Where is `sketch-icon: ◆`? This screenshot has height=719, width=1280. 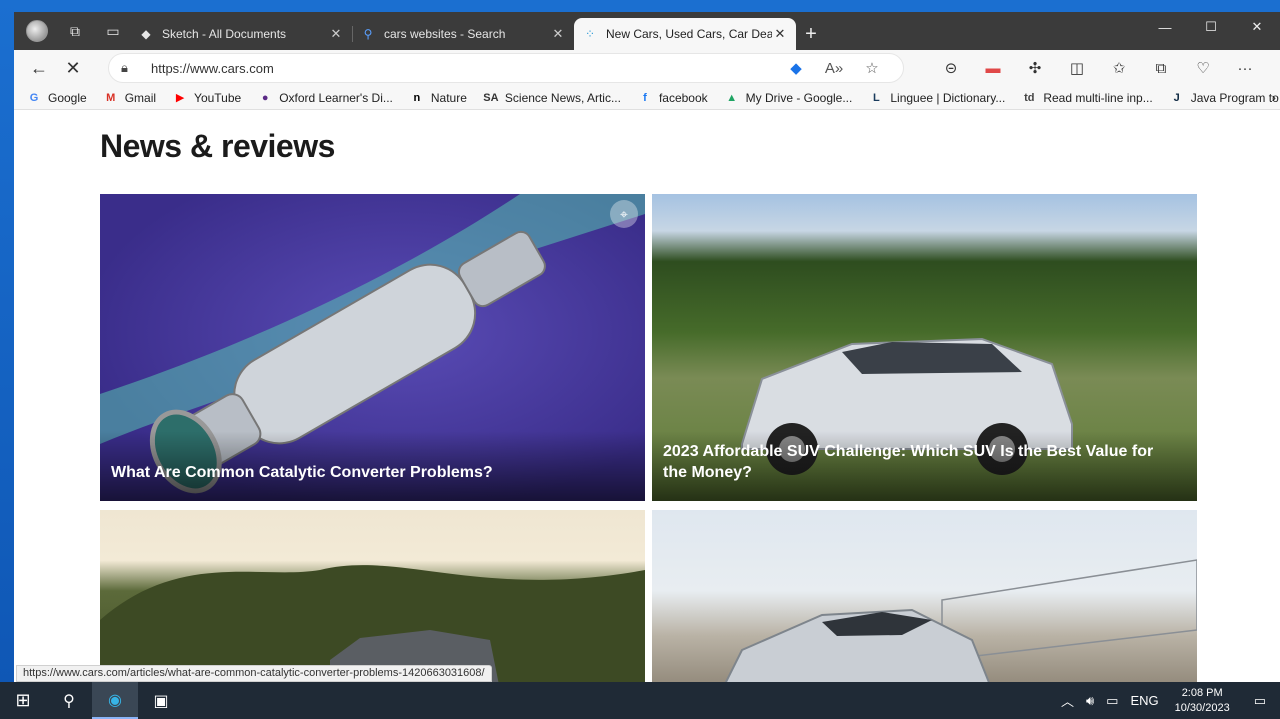
sketch-icon: ◆ is located at coordinates (146, 34).